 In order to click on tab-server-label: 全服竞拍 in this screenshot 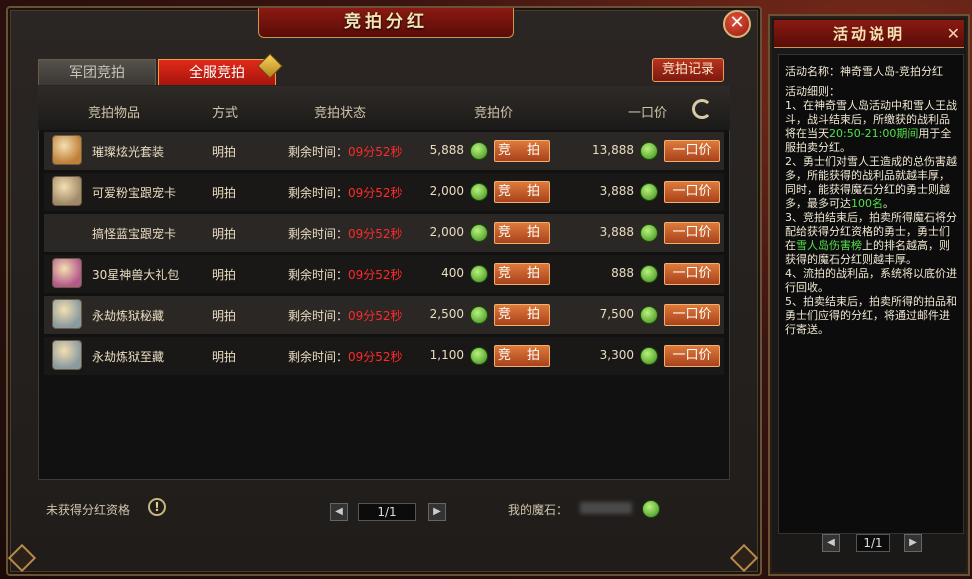, I will do `click(217, 73)`.